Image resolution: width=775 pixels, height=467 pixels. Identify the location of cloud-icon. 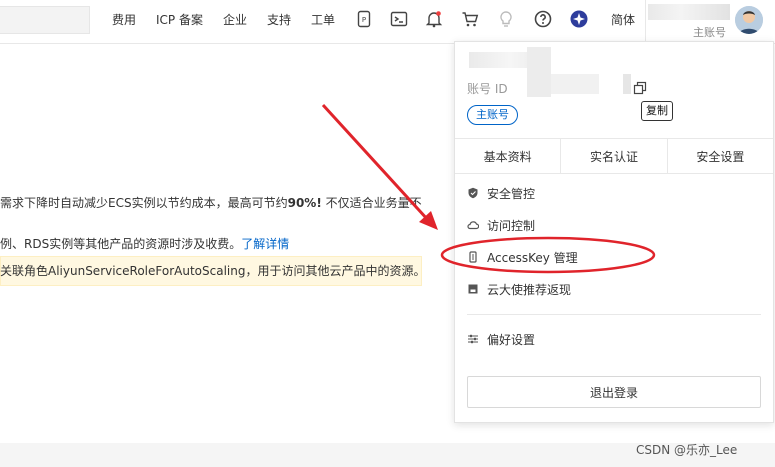
(473, 225).